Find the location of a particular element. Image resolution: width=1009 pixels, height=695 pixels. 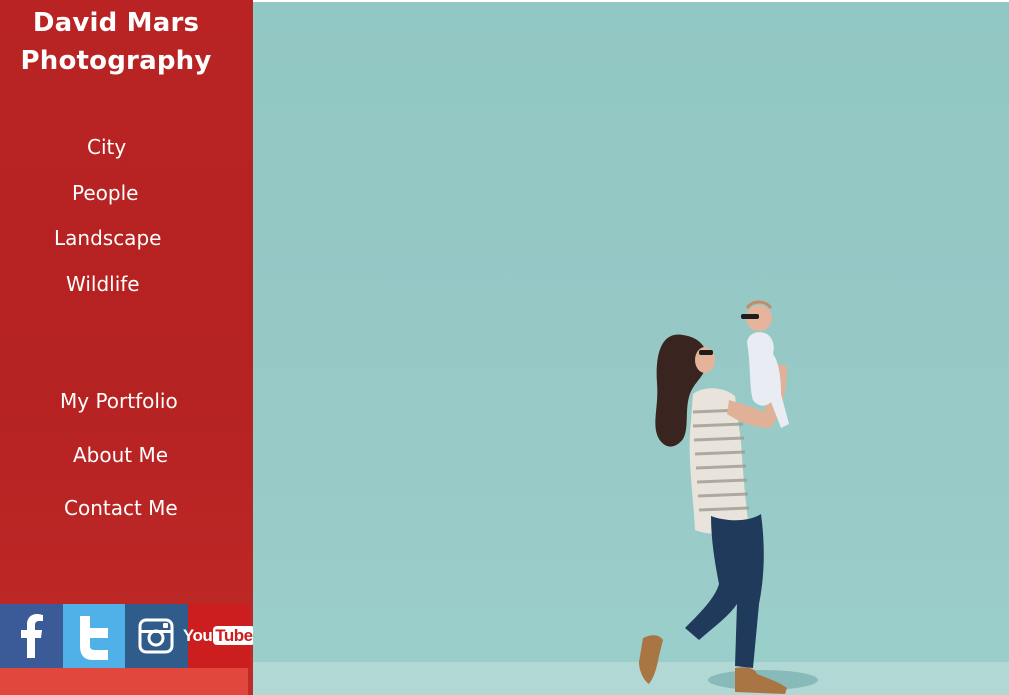

nav-item-wildlife: Wildlife is located at coordinates (103, 284).